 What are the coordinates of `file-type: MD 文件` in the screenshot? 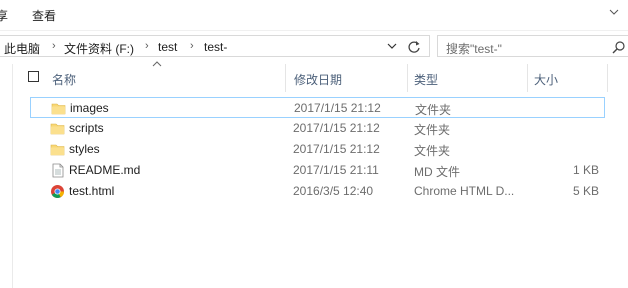 It's located at (437, 172).